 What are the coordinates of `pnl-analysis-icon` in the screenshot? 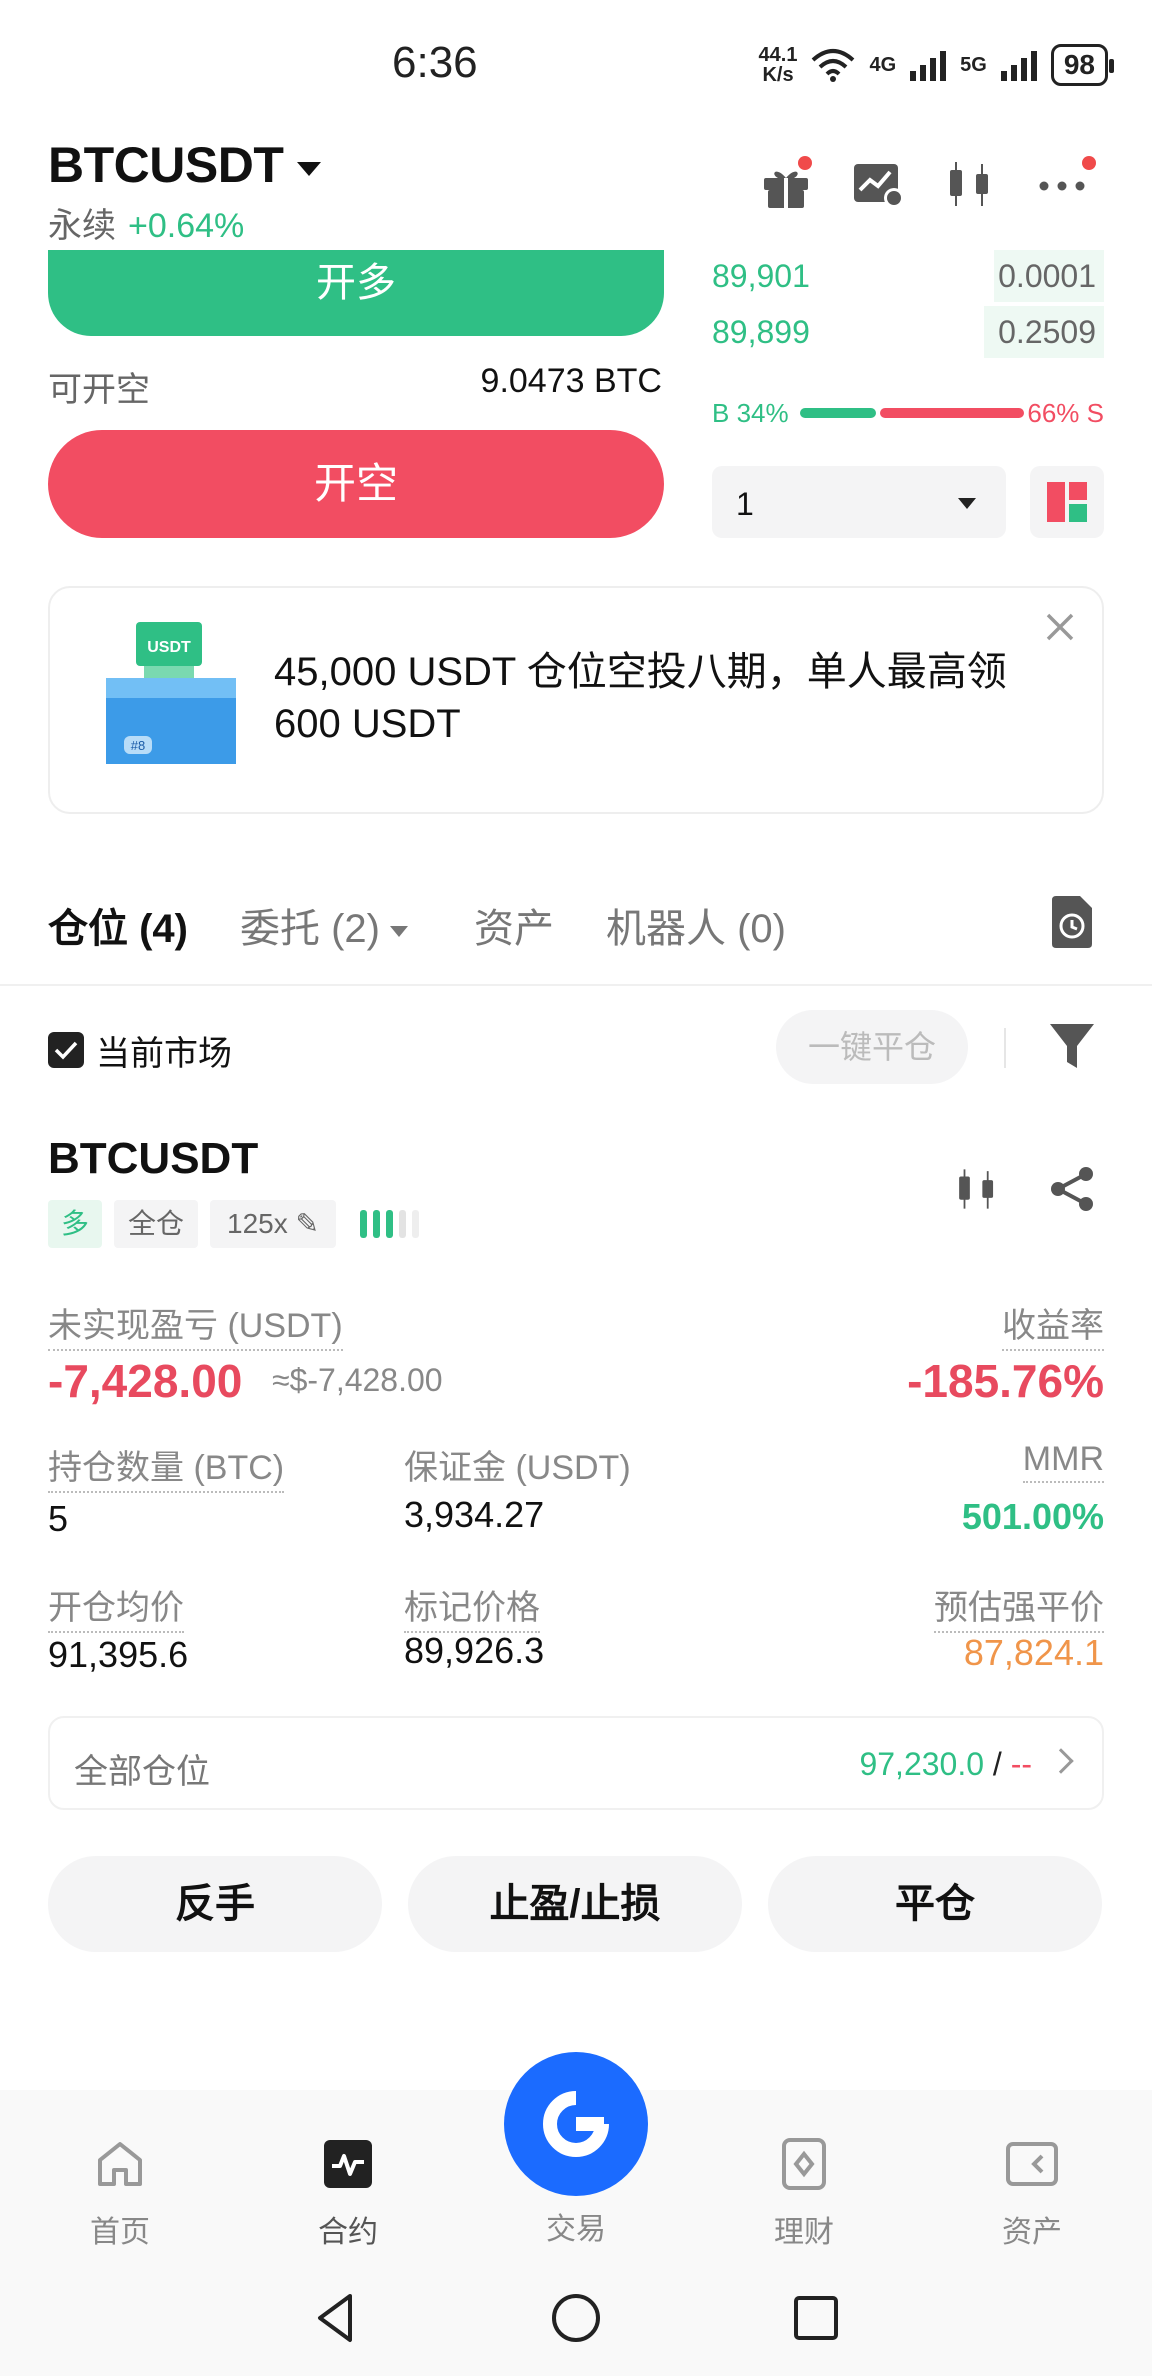 It's located at (878, 184).